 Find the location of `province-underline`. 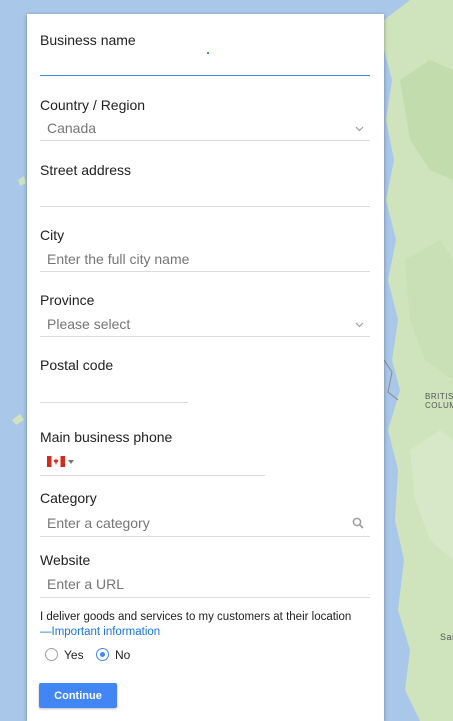

province-underline is located at coordinates (205, 336).